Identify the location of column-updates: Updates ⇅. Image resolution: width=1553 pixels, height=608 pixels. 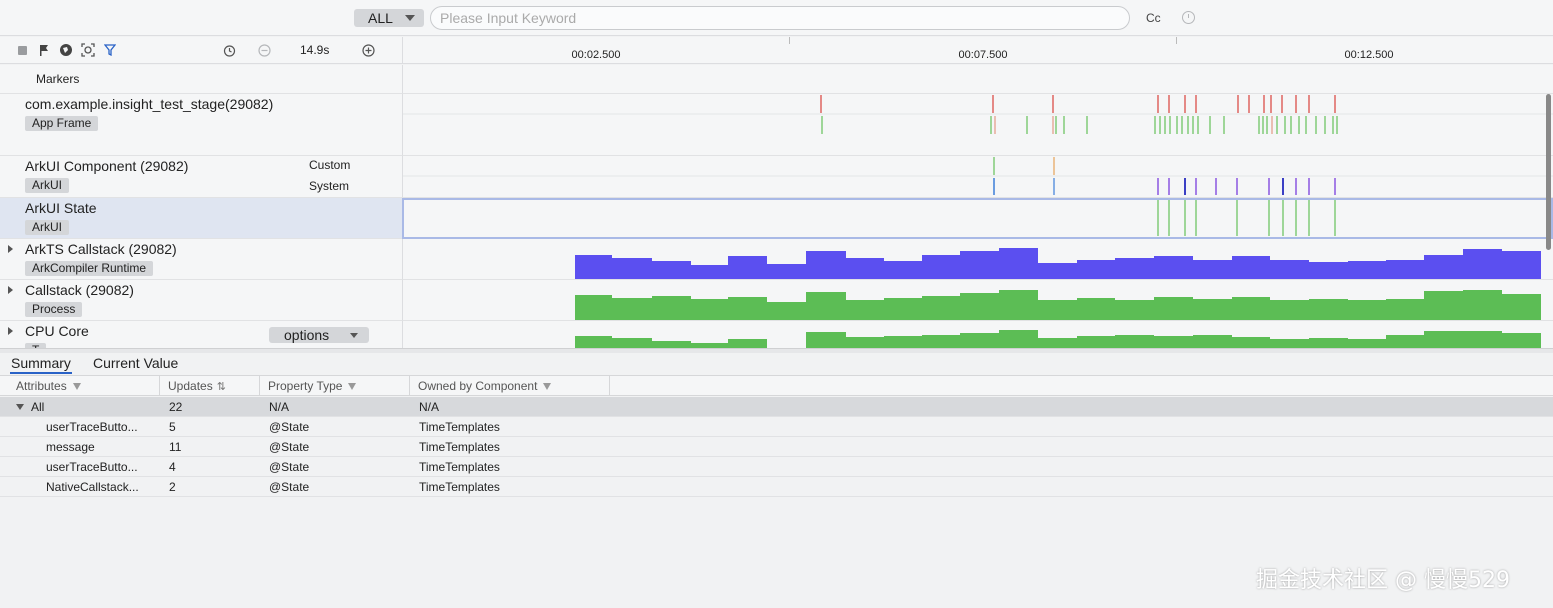
(210, 386).